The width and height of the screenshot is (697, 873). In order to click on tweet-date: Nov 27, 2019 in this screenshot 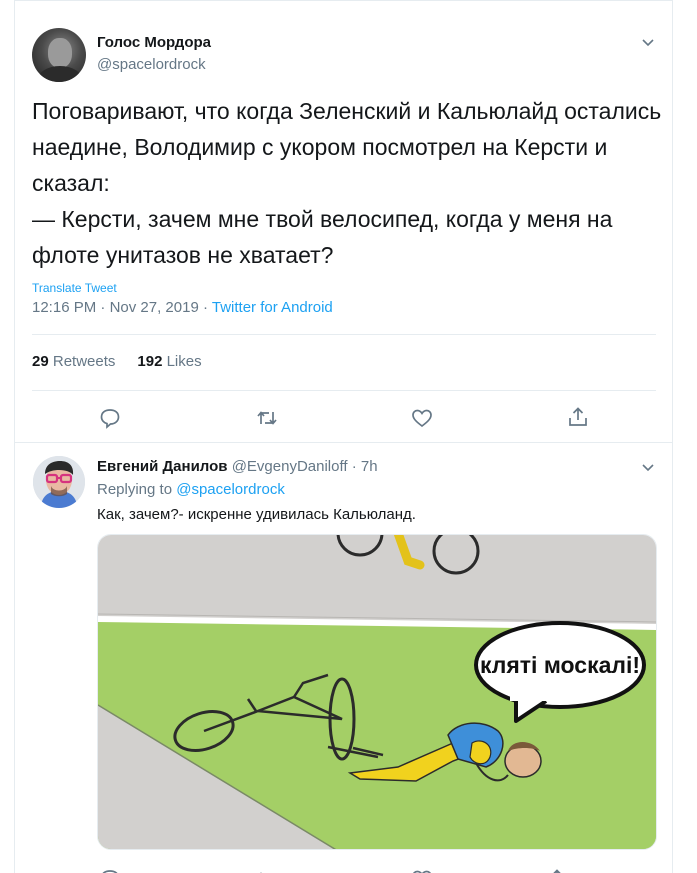, I will do `click(154, 307)`.